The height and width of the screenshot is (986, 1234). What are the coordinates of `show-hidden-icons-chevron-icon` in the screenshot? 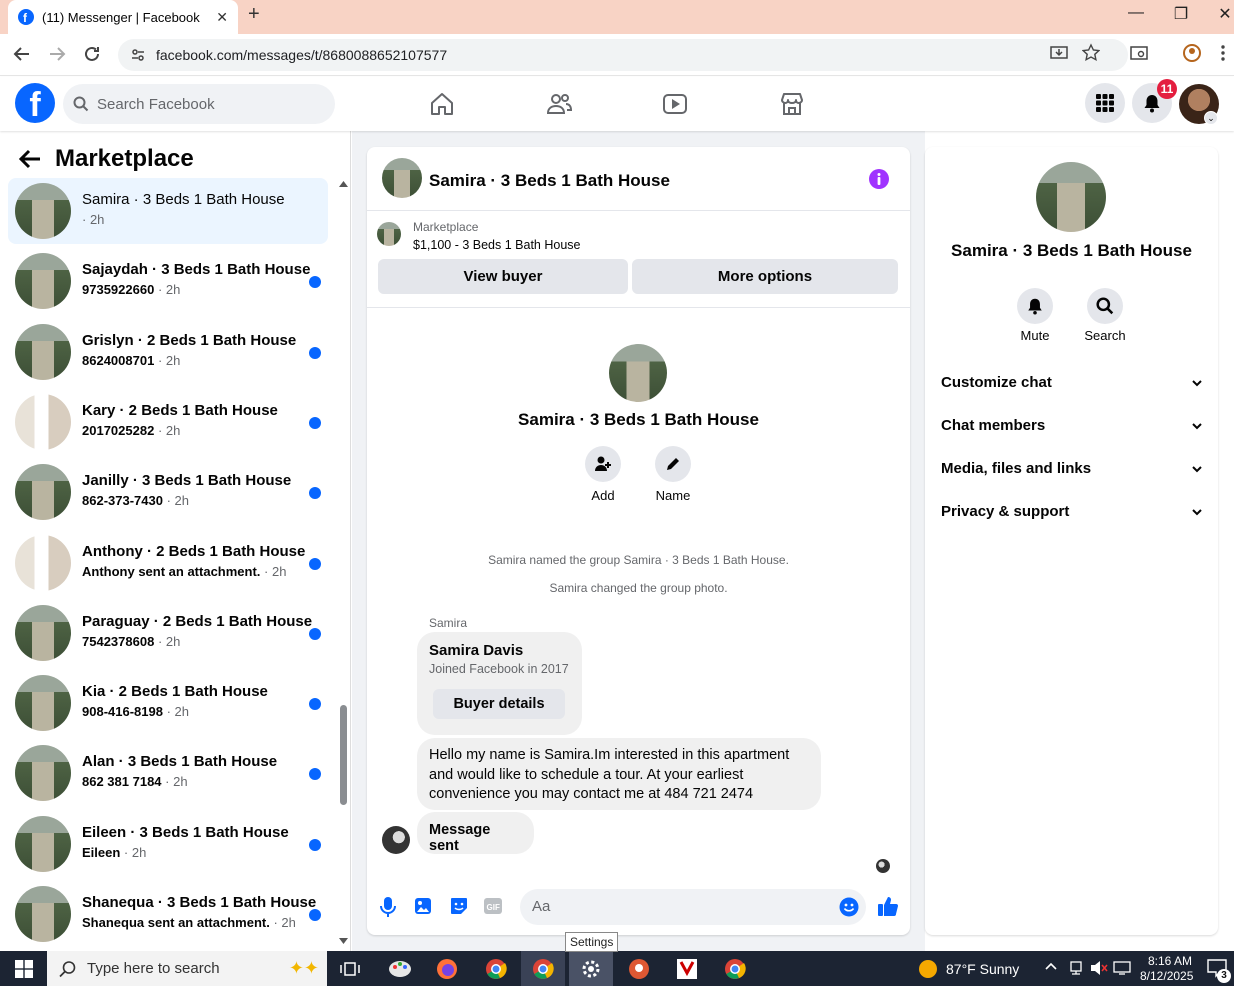 It's located at (1051, 966).